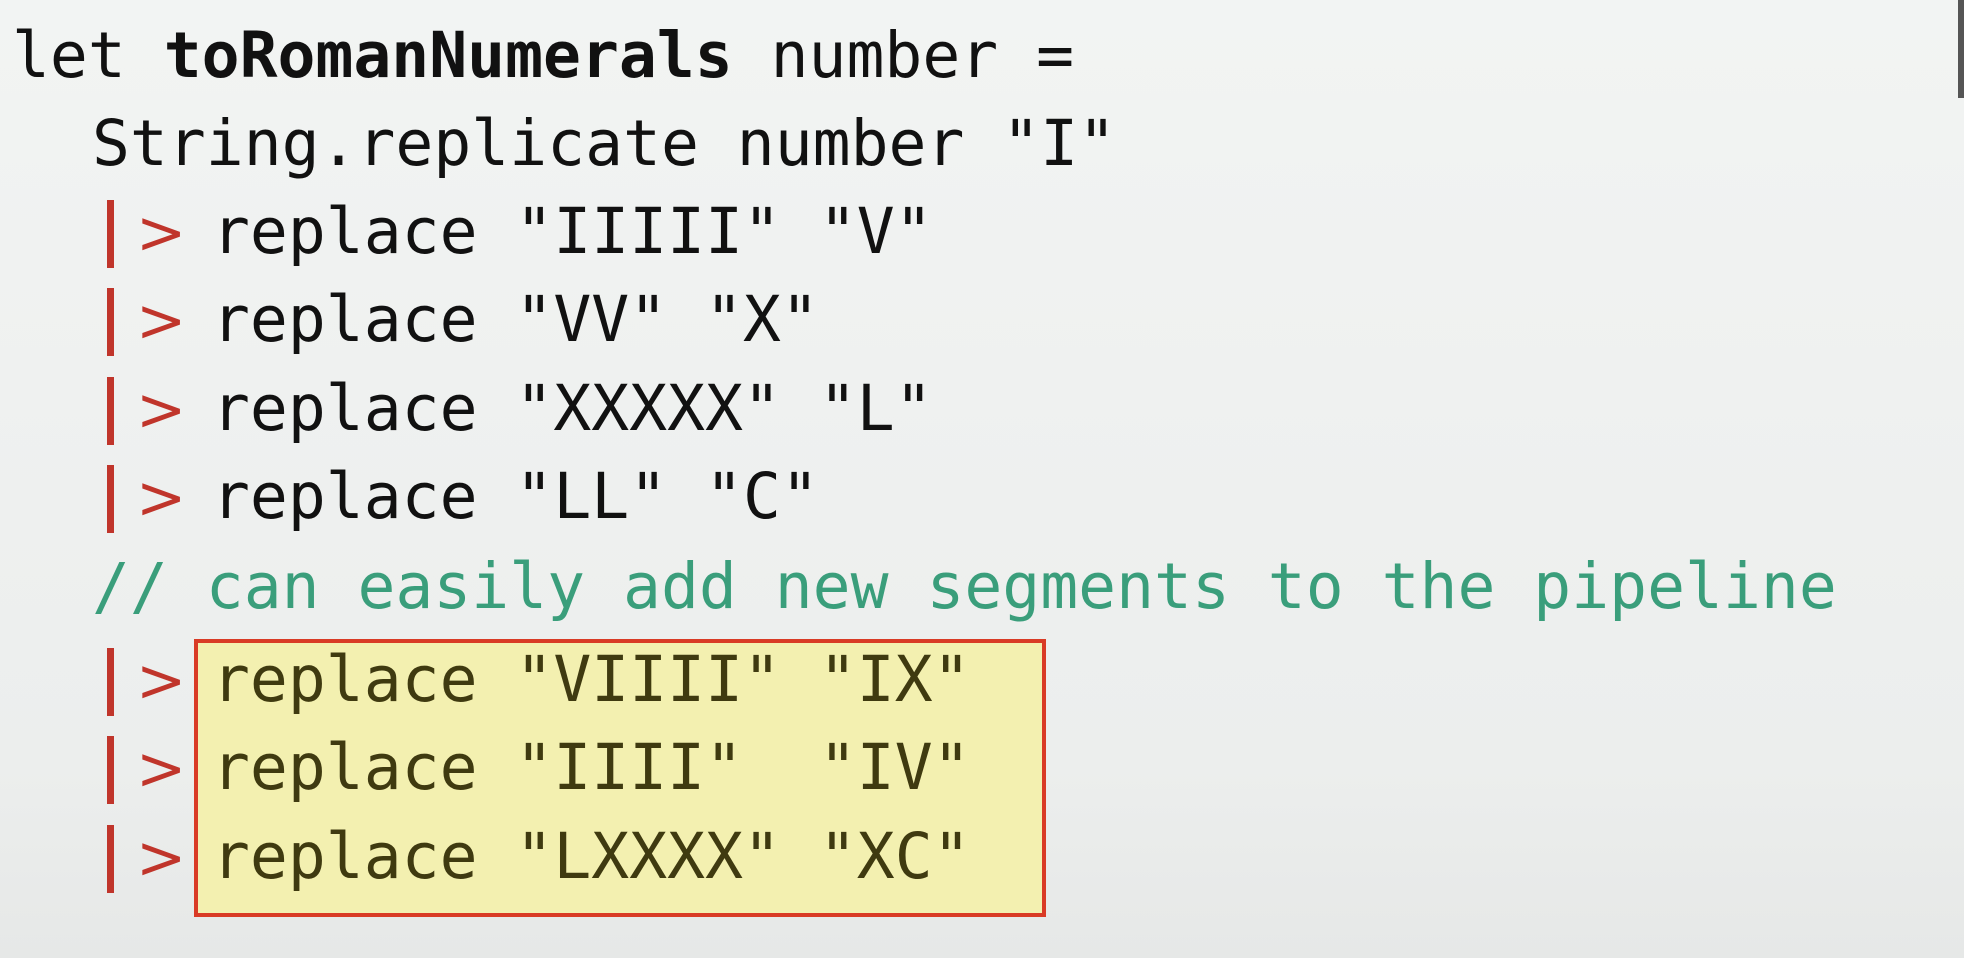  I want to click on highlighted-line-1: replace "VIIII" "IX", so click(591, 679).